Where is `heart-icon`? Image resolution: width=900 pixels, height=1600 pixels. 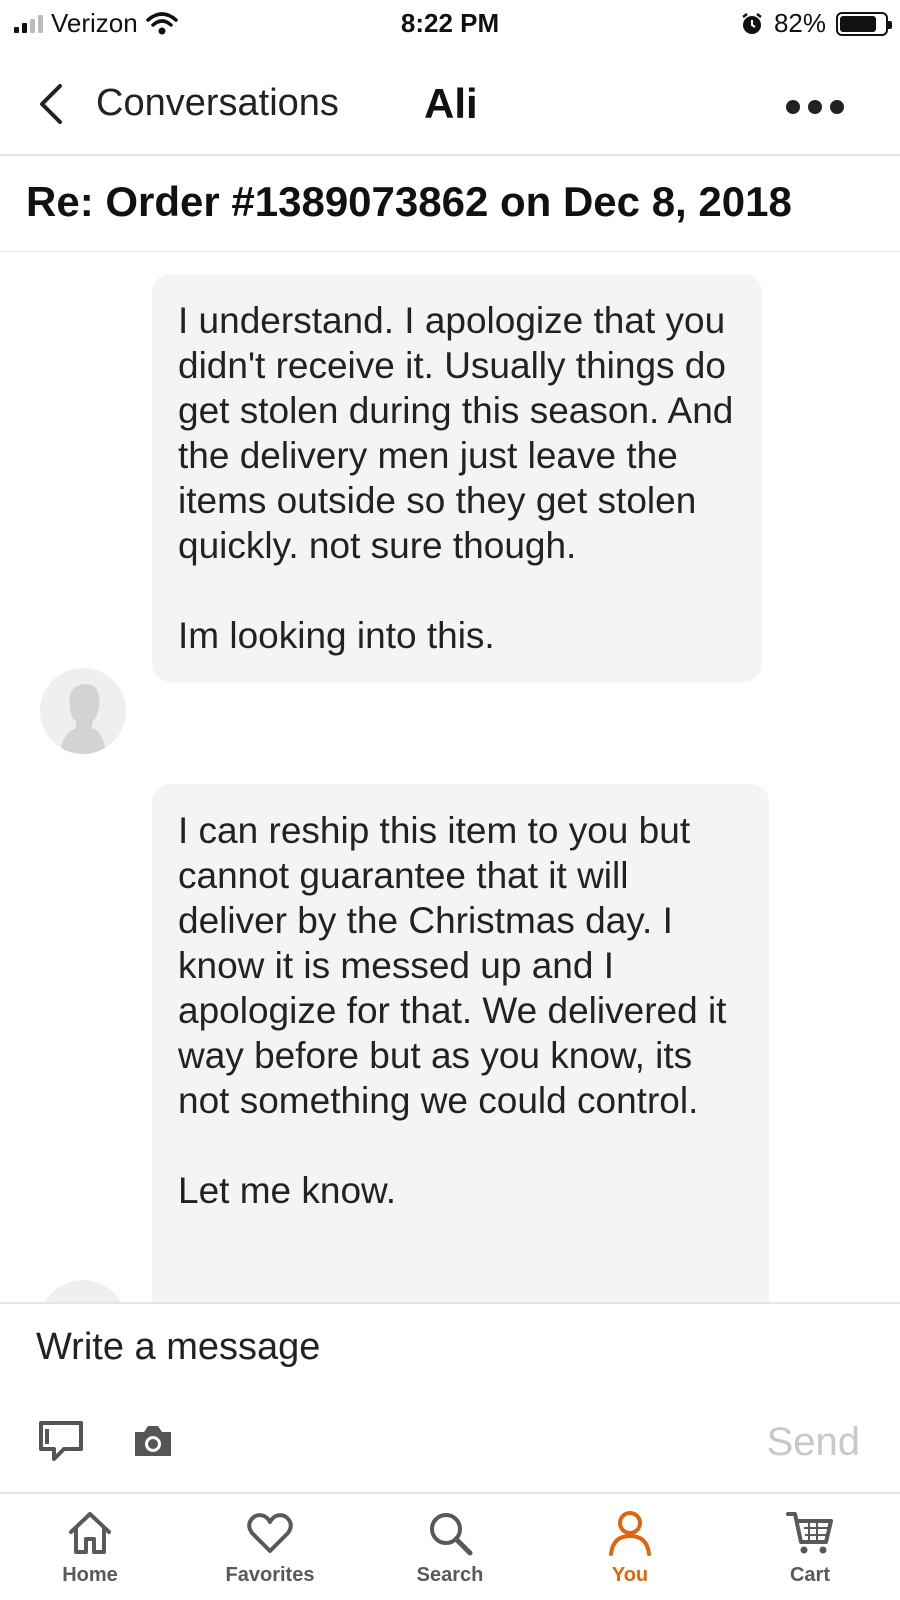 heart-icon is located at coordinates (270, 1533).